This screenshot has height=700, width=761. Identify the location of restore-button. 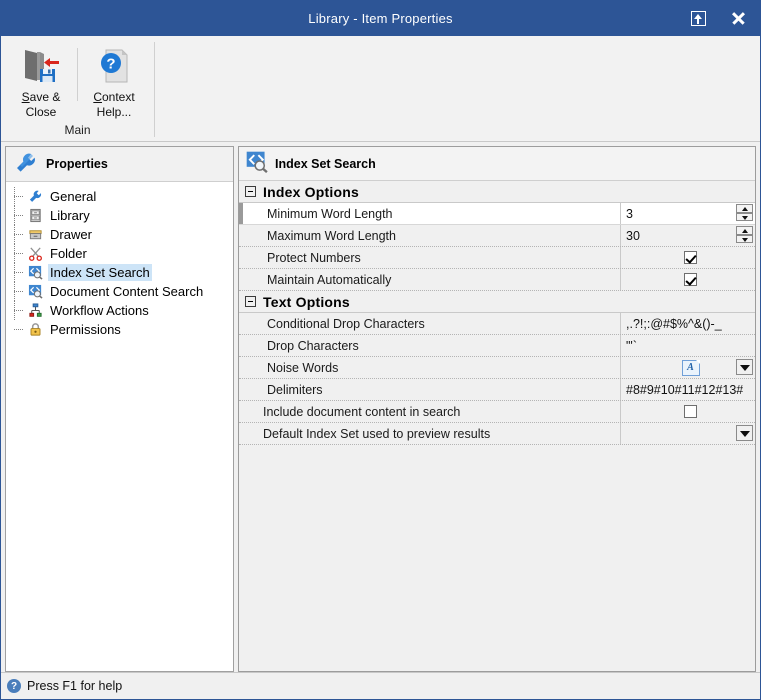
(698, 18).